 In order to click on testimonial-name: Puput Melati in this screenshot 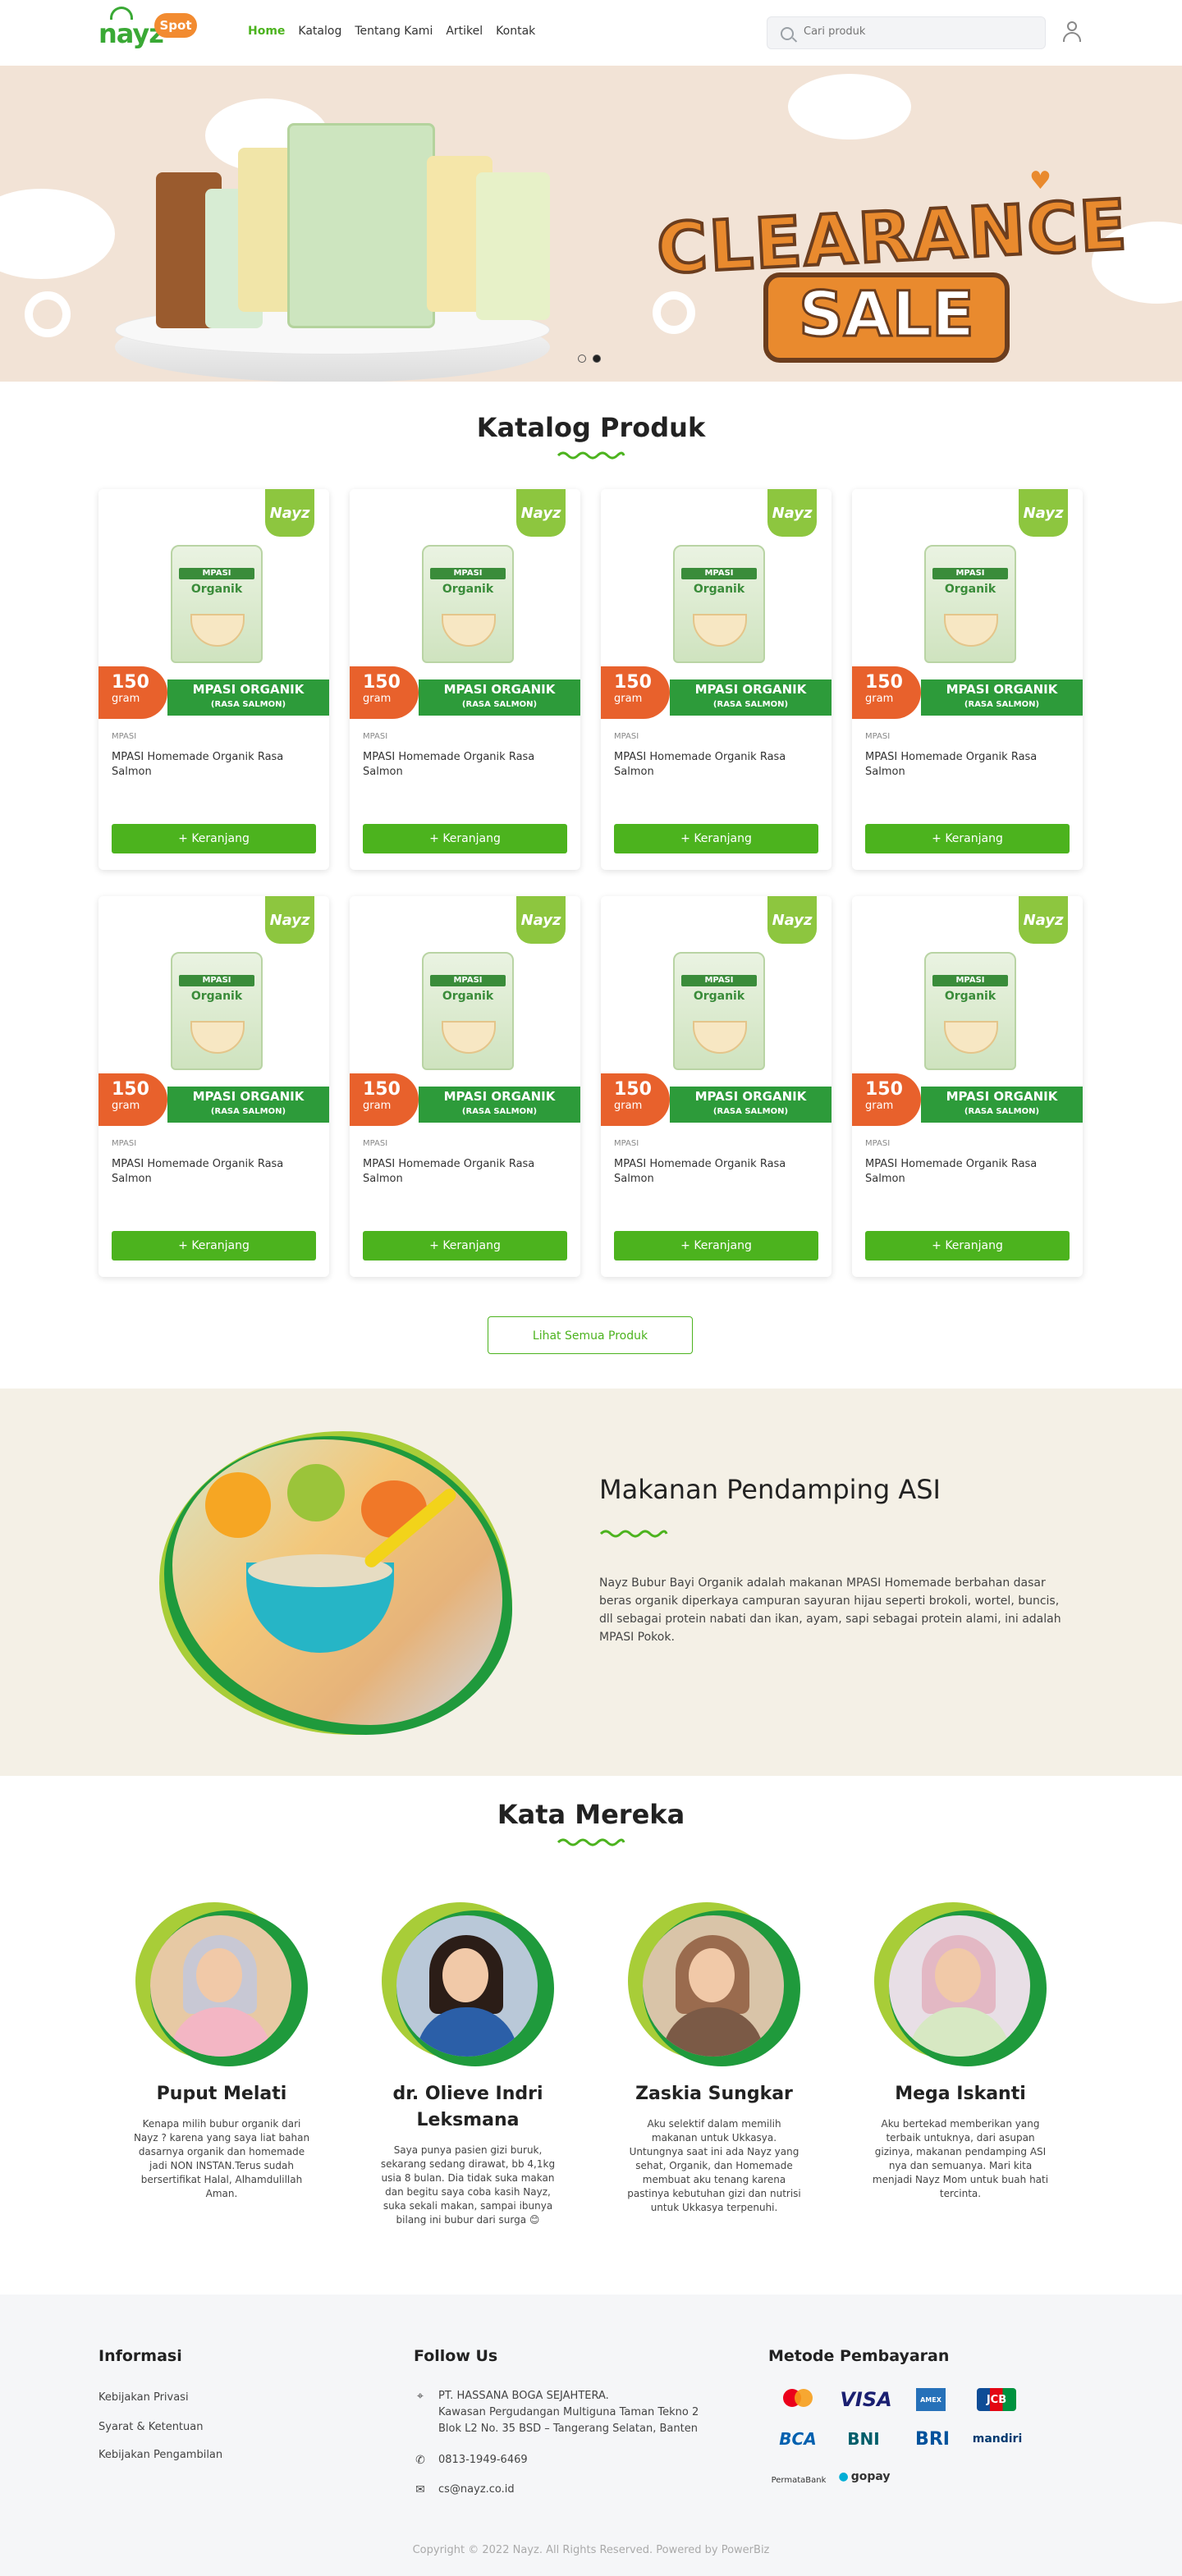, I will do `click(222, 2094)`.